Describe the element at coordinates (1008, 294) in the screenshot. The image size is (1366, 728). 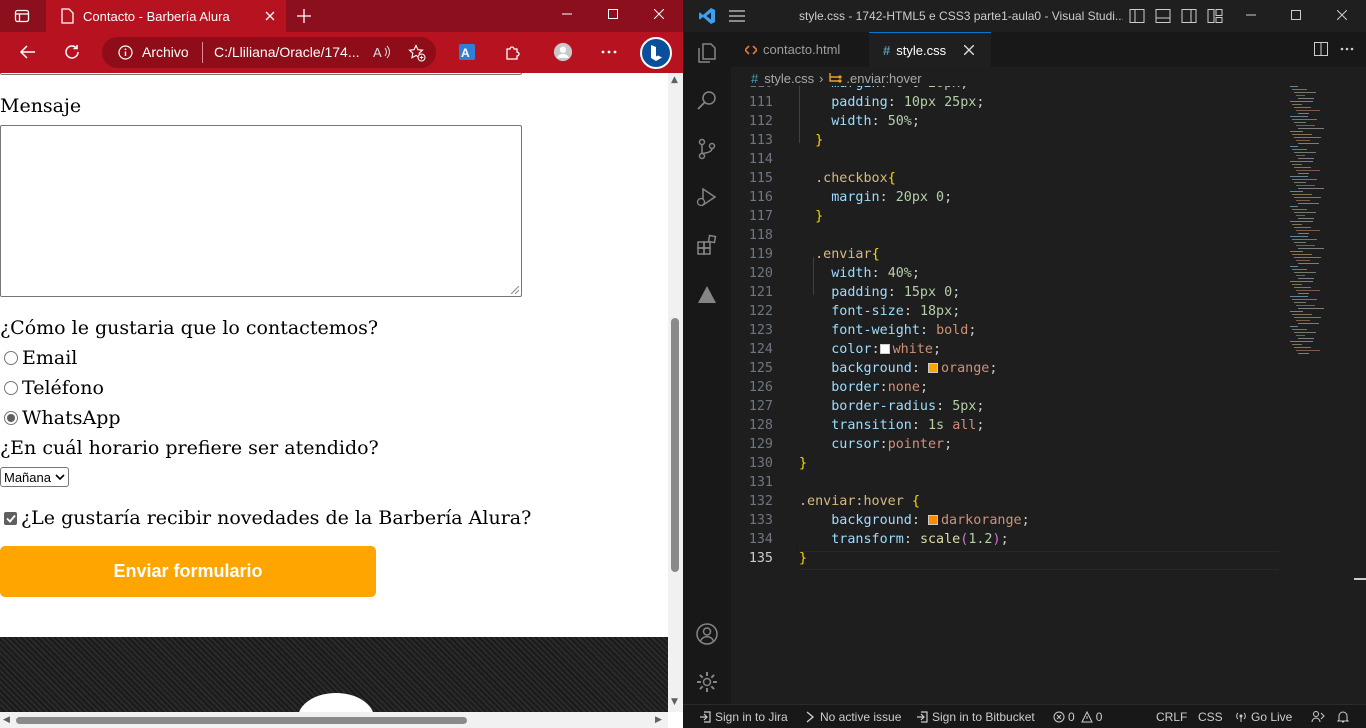
I see `code-line: 121 padding: 15px 0;` at that location.